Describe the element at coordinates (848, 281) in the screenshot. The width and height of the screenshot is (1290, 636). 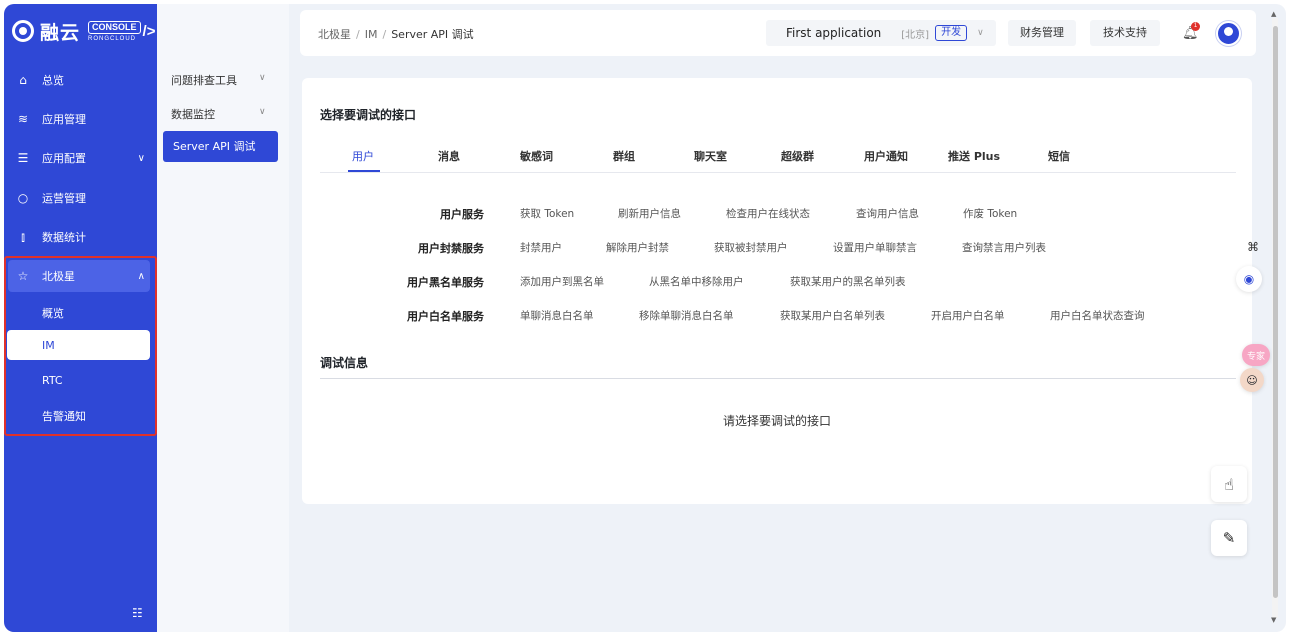
I see `api-get-blacklist: 获取某用户的黑名单列表` at that location.